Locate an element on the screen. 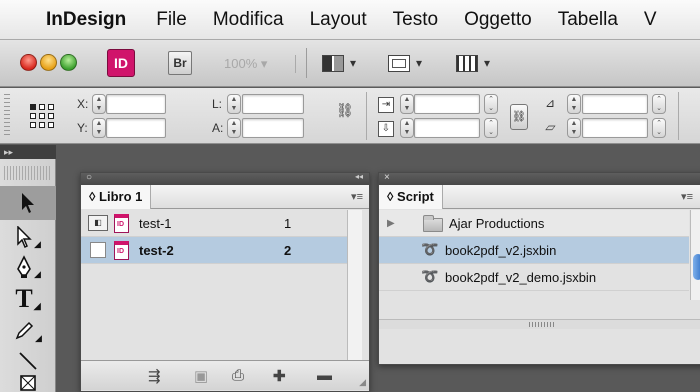 The height and width of the screenshot is (392, 700). disclosure-triangle-icon: ▶ is located at coordinates (391, 223).